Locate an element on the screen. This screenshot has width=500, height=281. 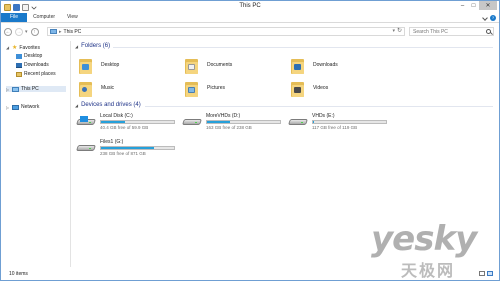
nav-item-desktop: Desktop is located at coordinates (29, 56).